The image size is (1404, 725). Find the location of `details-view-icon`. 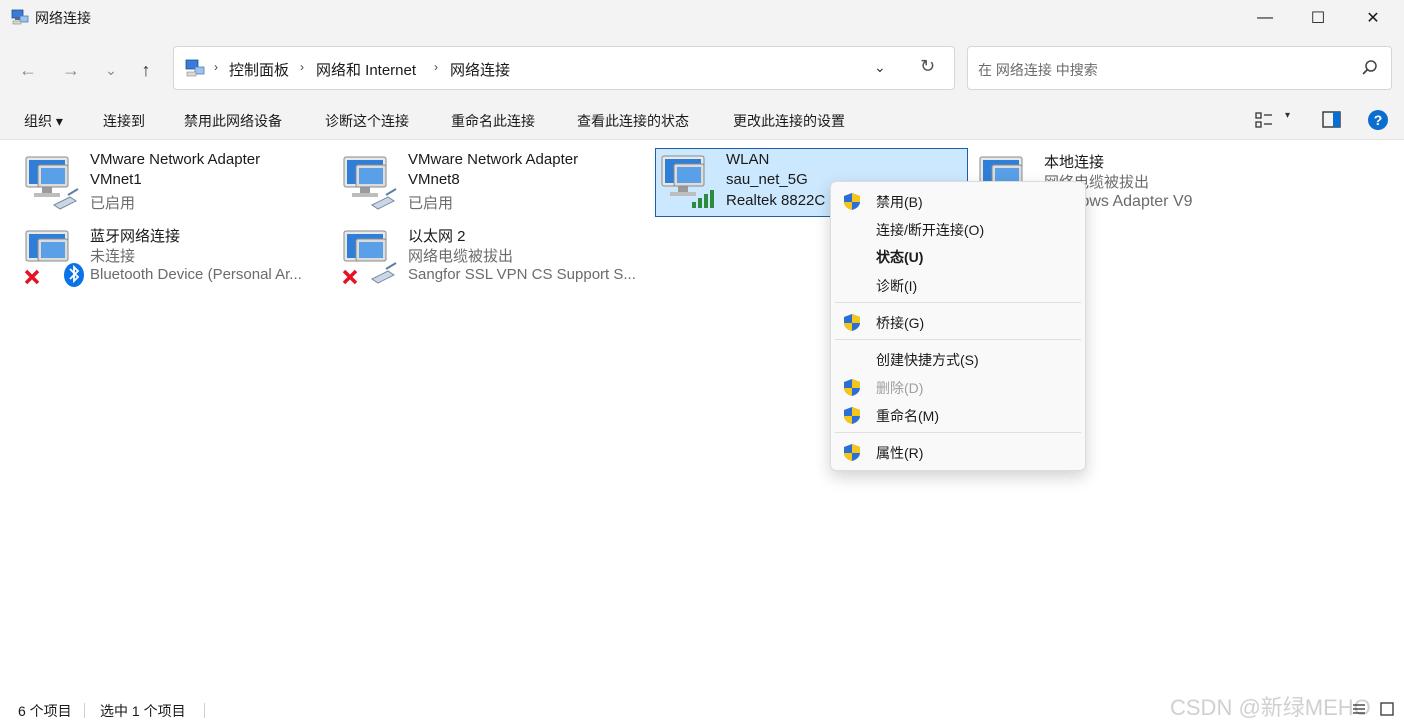

details-view-icon is located at coordinates (1359, 709).